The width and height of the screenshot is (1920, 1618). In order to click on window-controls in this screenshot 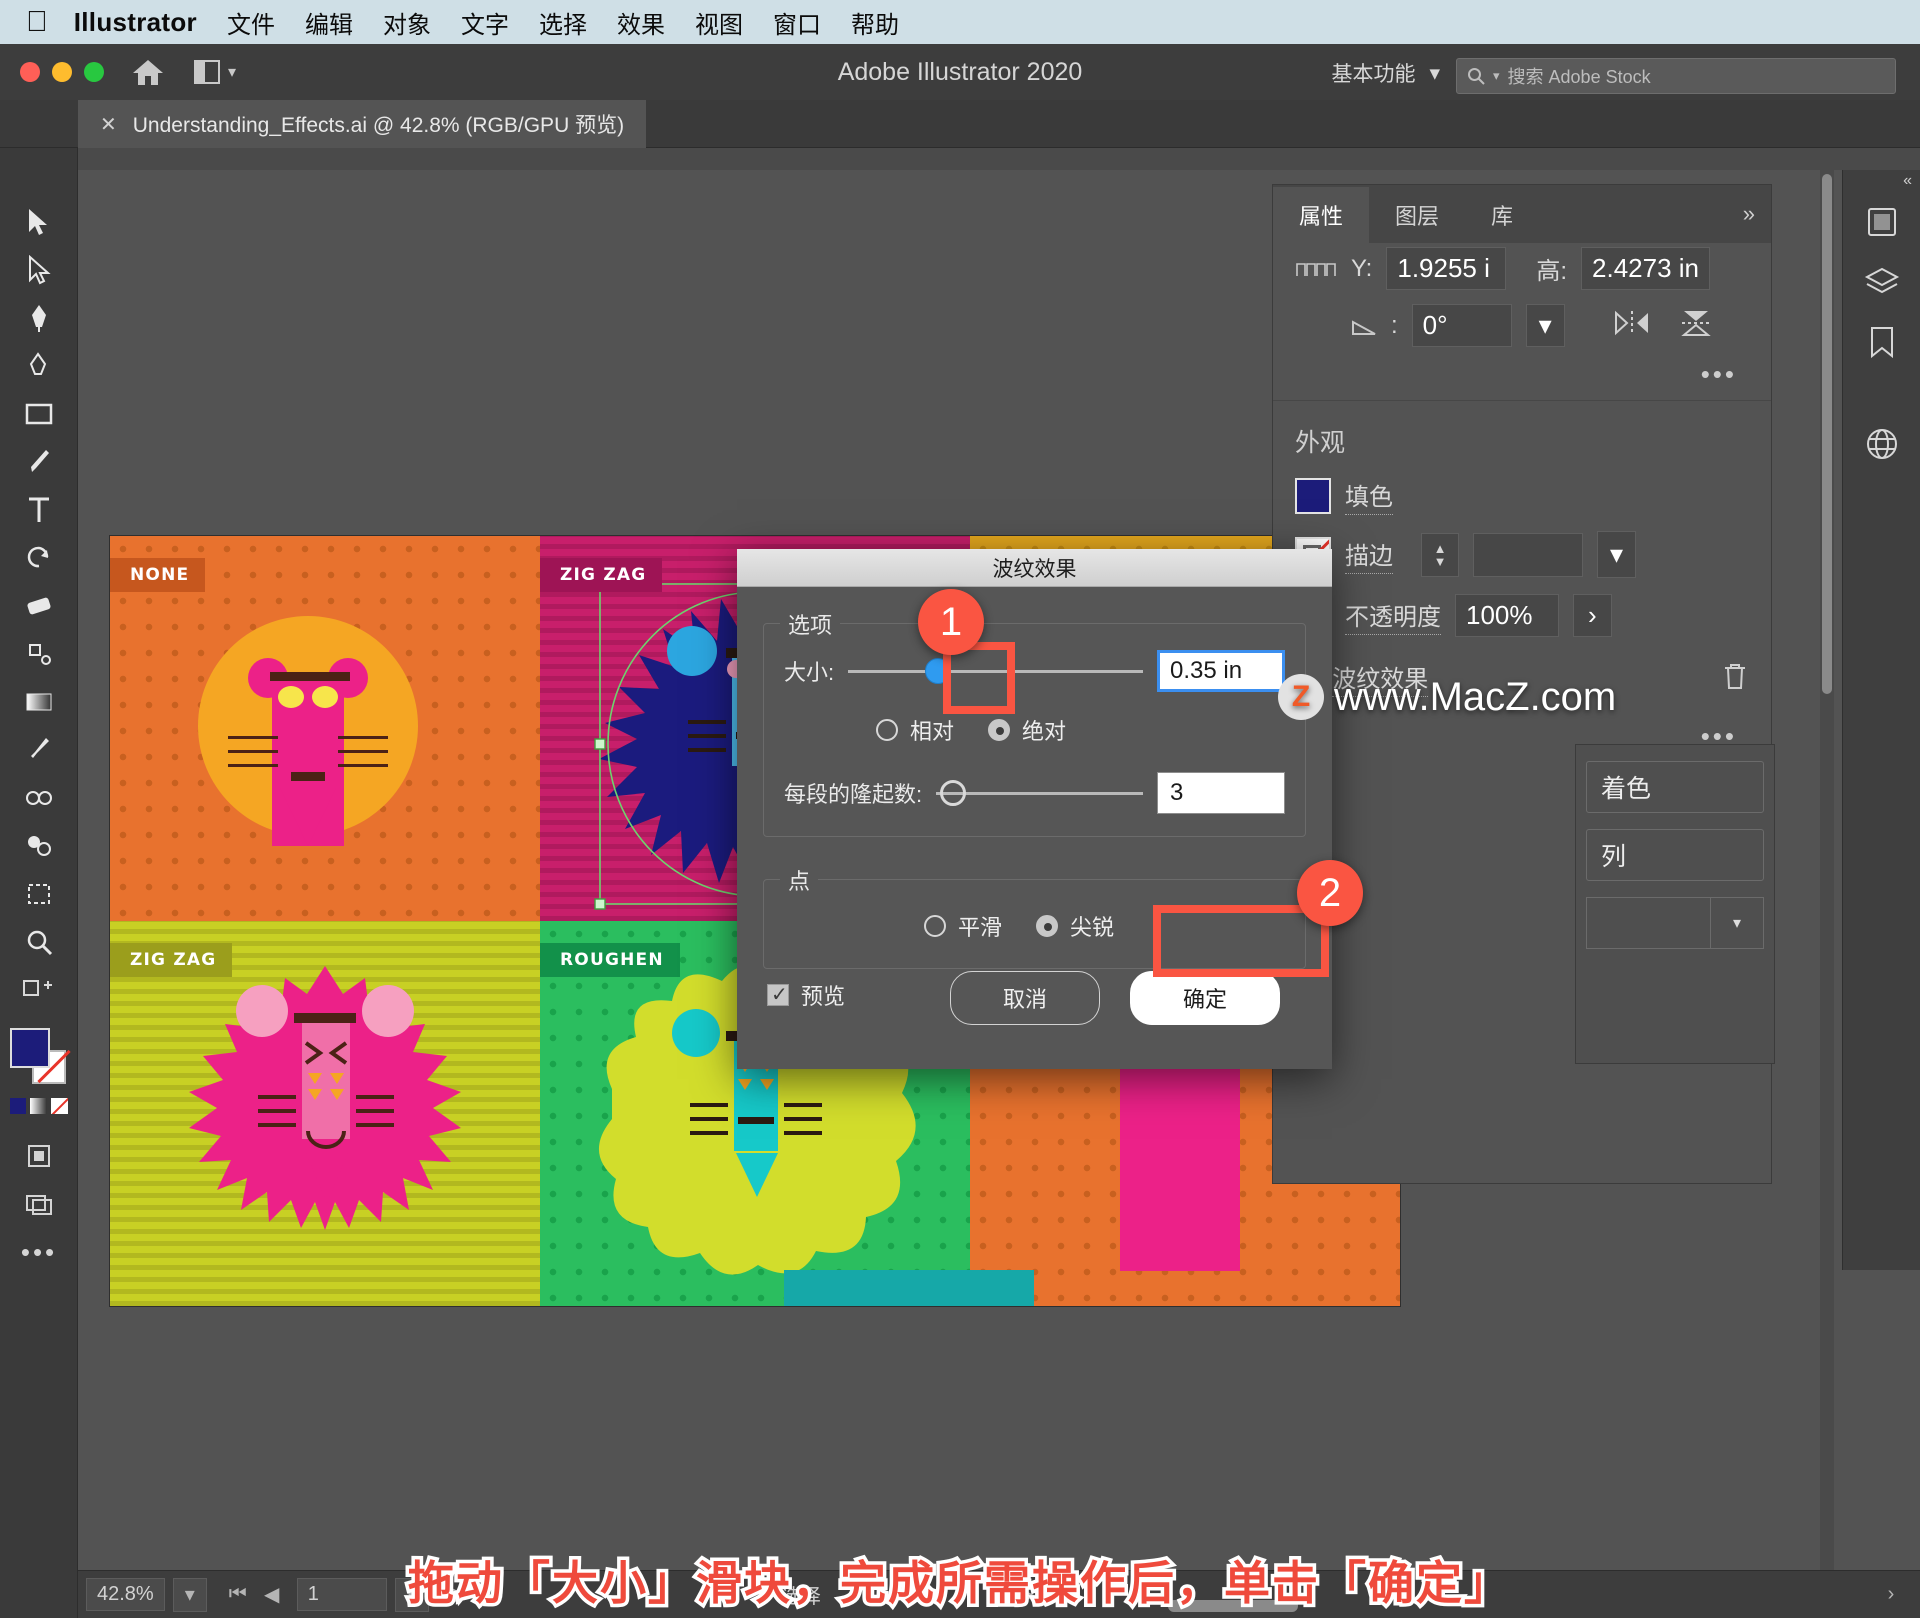, I will do `click(62, 72)`.